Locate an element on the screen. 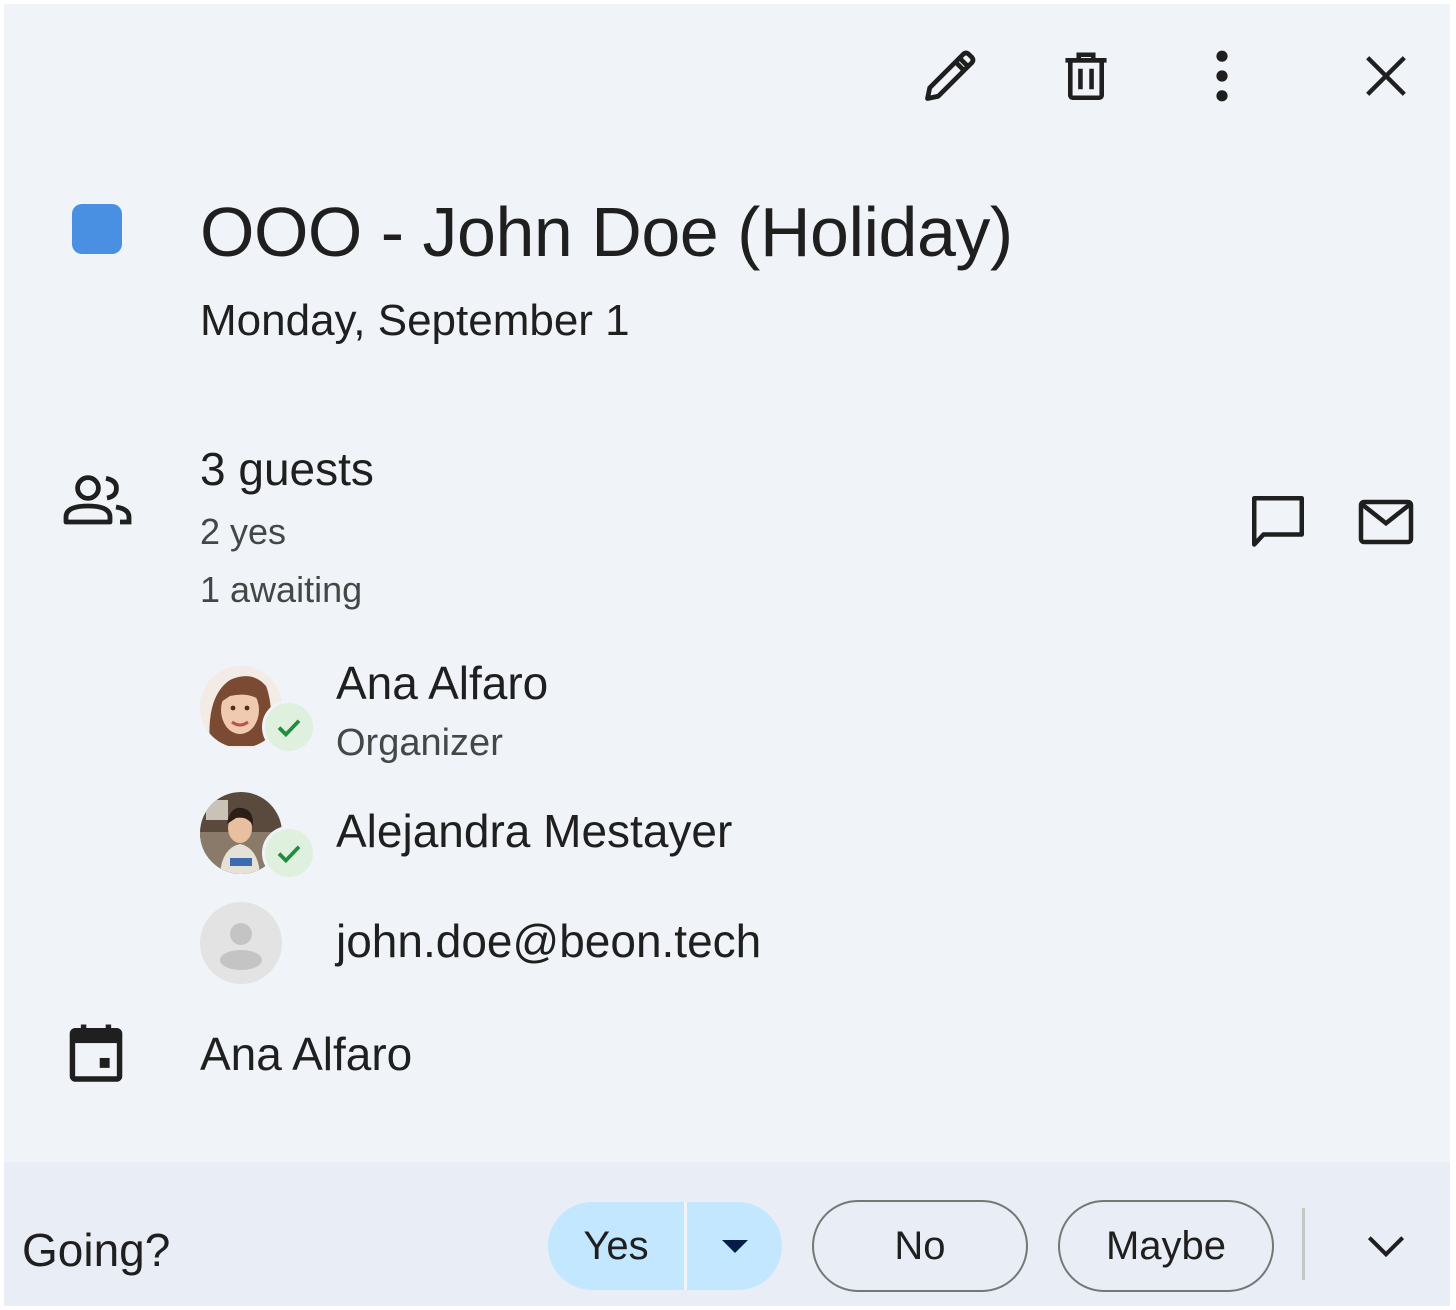  event-color-chip is located at coordinates (97, 229).